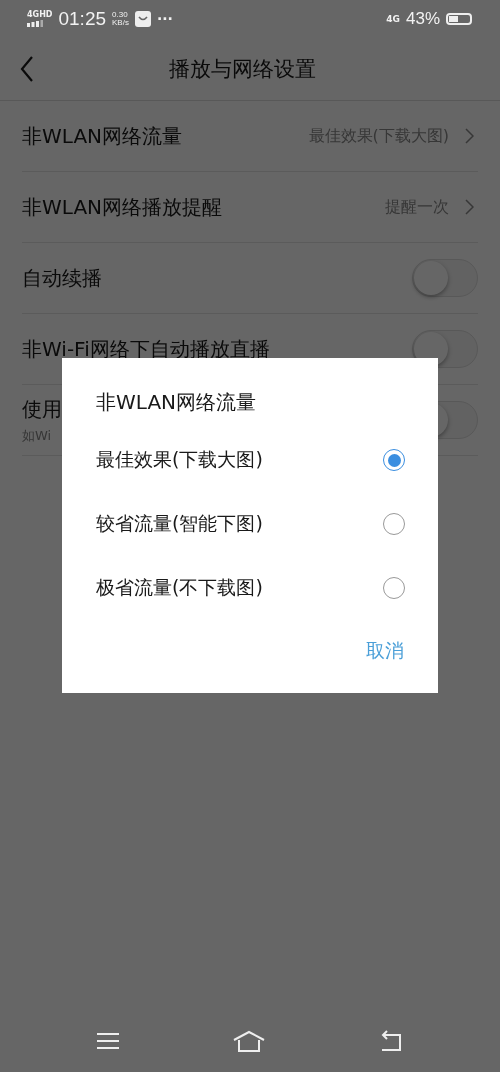 The height and width of the screenshot is (1072, 500). What do you see at coordinates (250, 278) in the screenshot?
I see `settings-row: 自动续播` at bounding box center [250, 278].